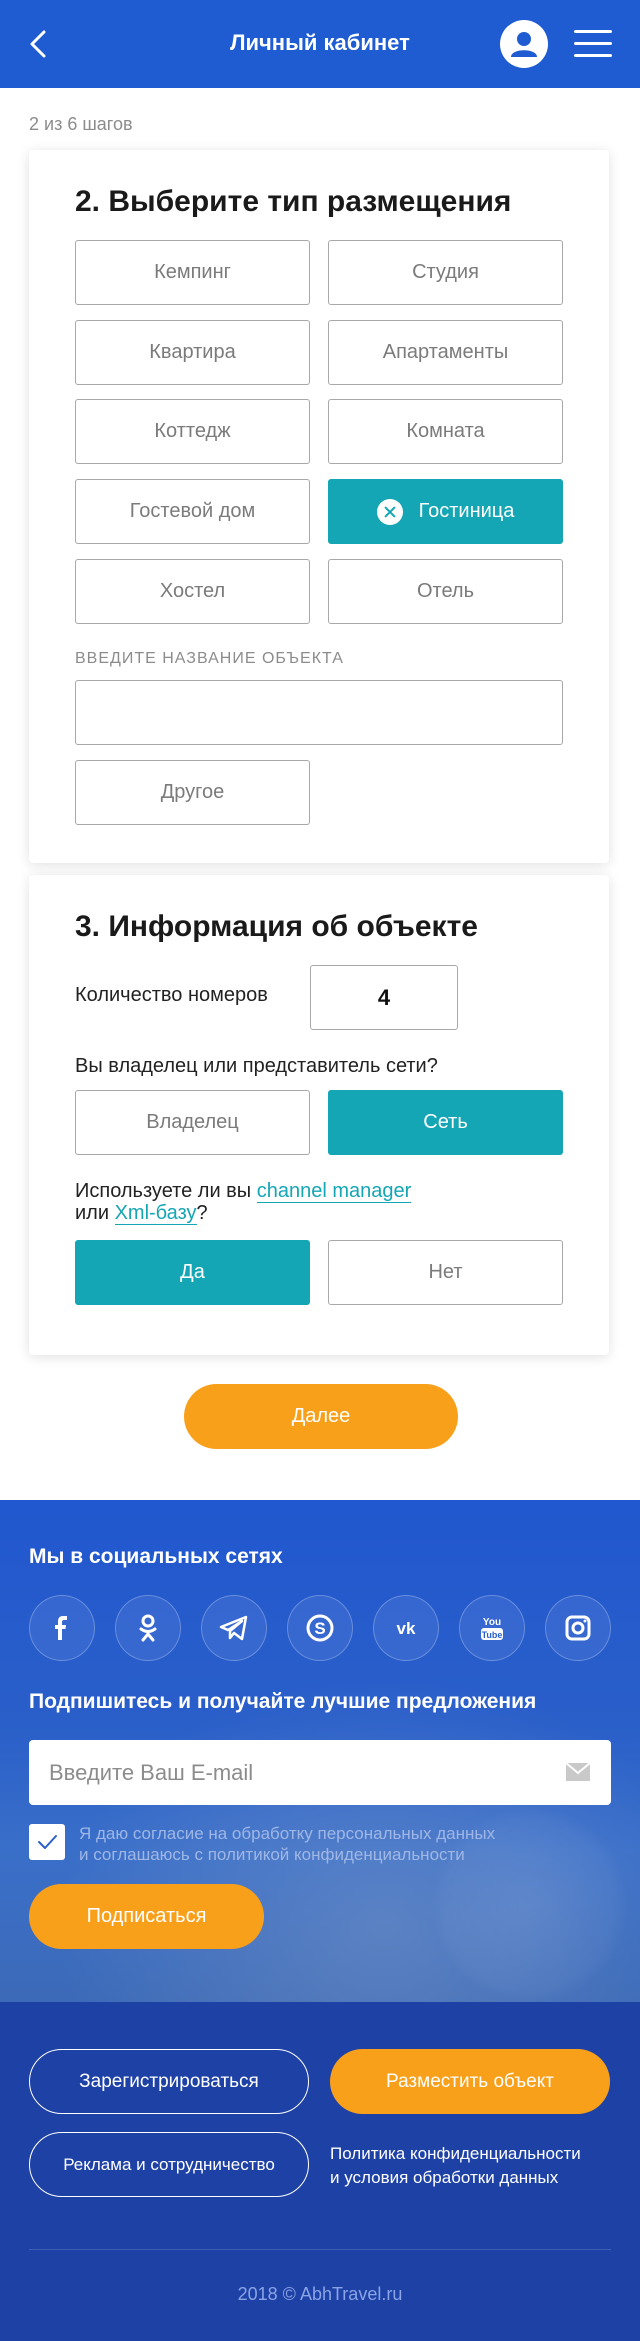  I want to click on social-title: Мы в социальных сетях, so click(156, 1556).